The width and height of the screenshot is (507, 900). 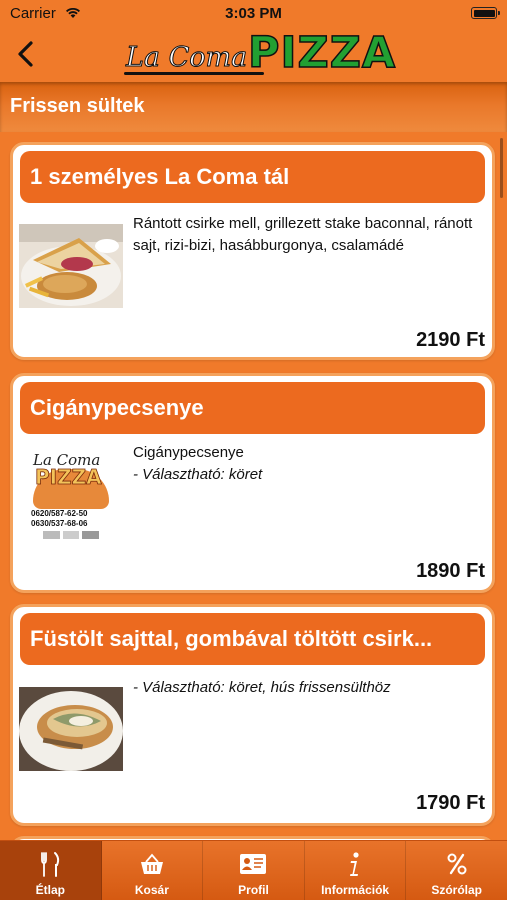 I want to click on status-bar: Carrier 3:03 PM, so click(x=253, y=14).